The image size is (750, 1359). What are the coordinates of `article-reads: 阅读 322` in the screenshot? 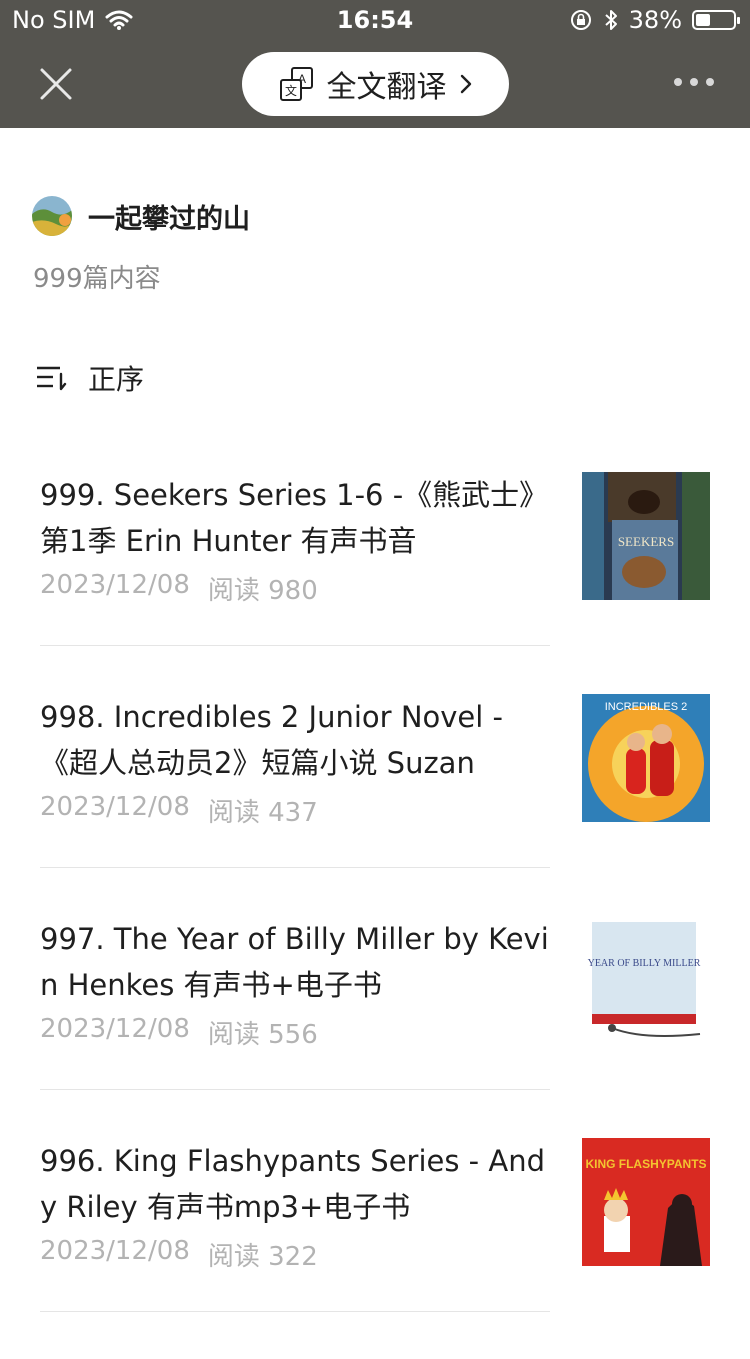 It's located at (262, 1257).